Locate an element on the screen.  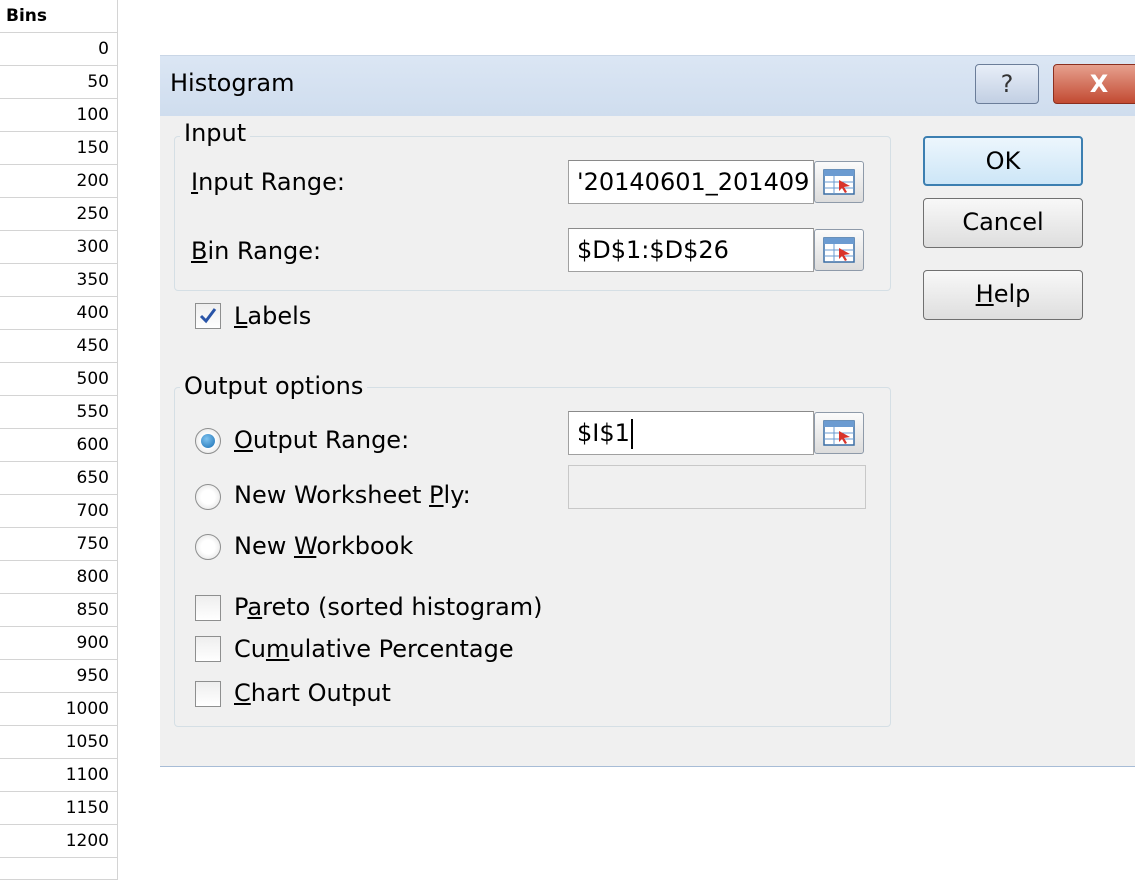
ok-button: OK is located at coordinates (1003, 161).